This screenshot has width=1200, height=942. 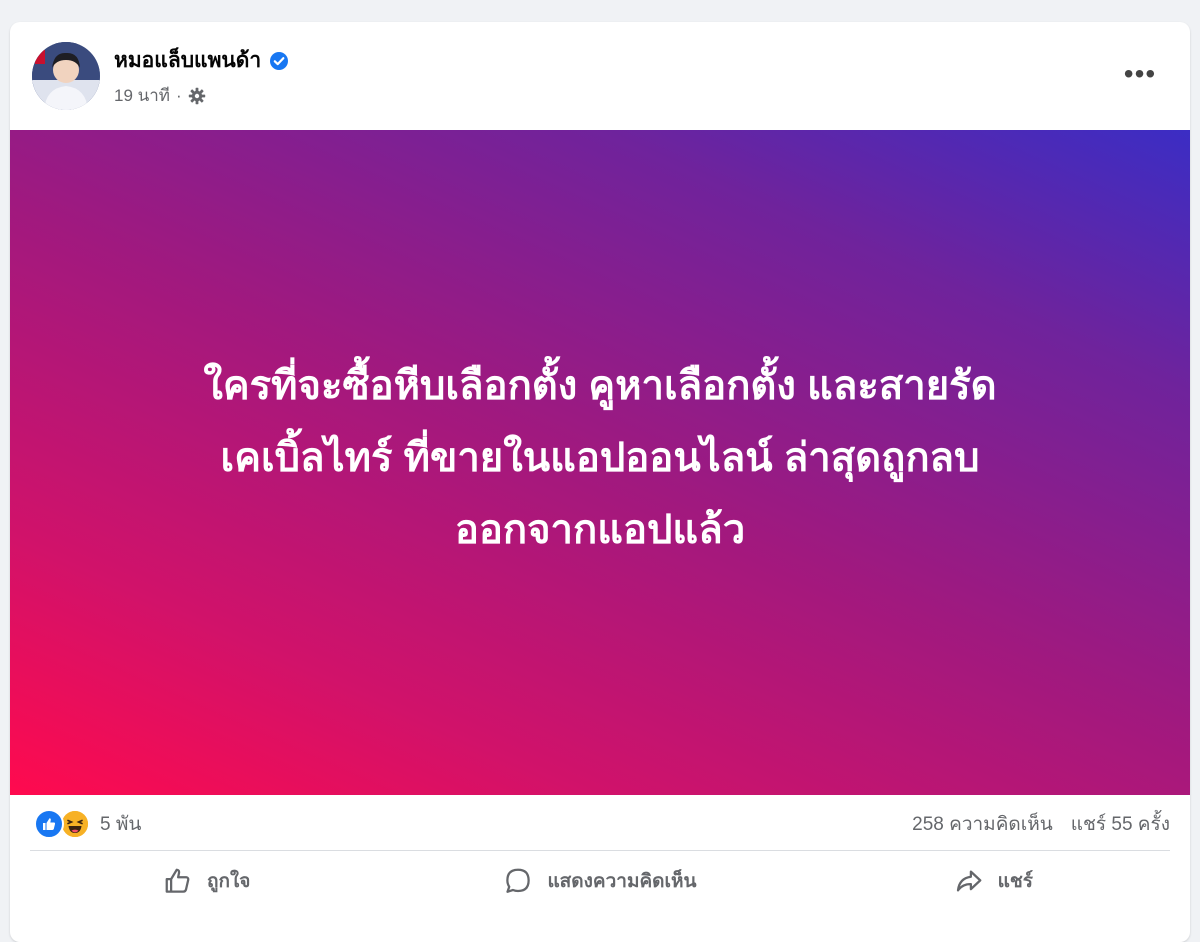 What do you see at coordinates (142, 95) in the screenshot?
I see `post-timestamp: 19 นาที` at bounding box center [142, 95].